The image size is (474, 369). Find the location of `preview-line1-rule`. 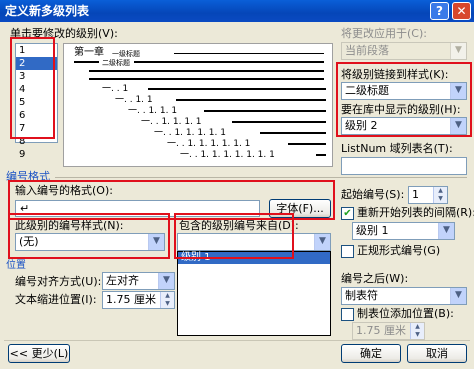

preview-line1-rule is located at coordinates (249, 53).